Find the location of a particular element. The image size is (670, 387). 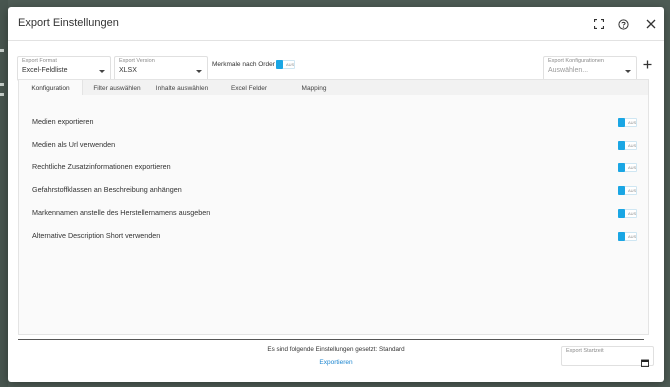

fullscreen-button is located at coordinates (599, 24).